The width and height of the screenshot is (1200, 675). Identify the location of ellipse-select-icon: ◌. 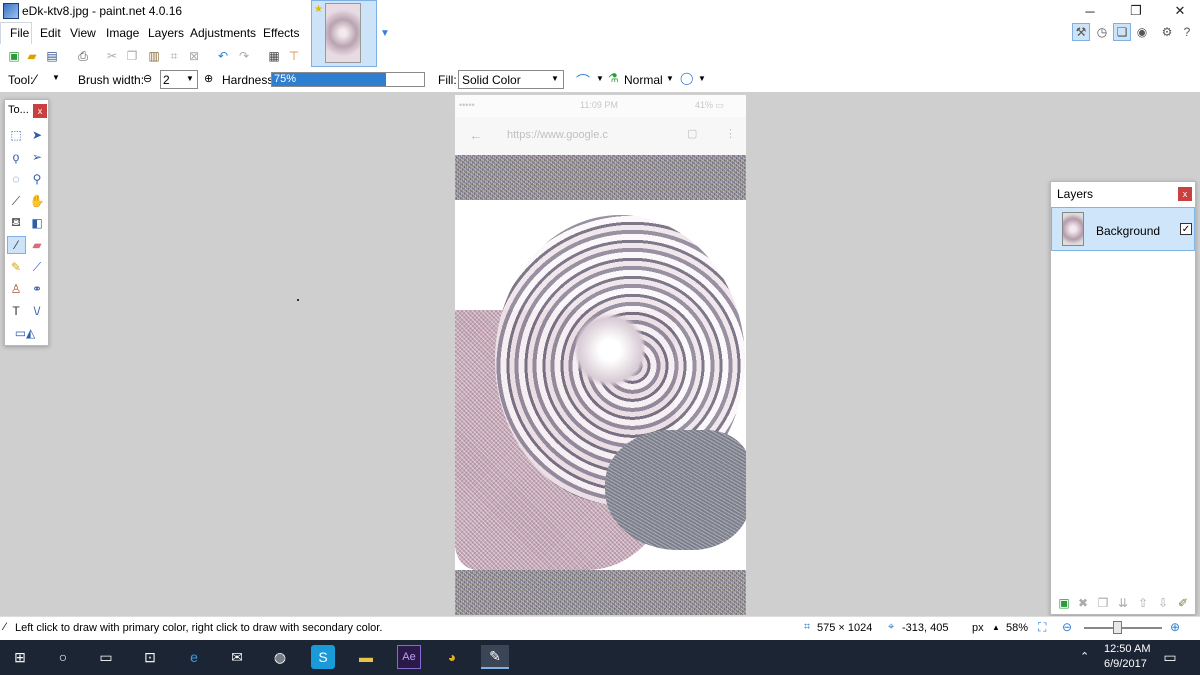
(16, 179).